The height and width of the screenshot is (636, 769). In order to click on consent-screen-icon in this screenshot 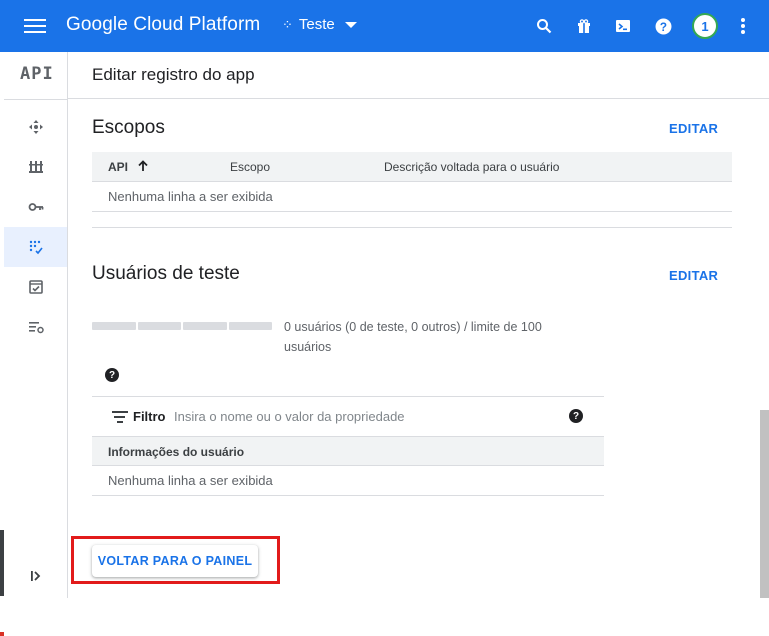, I will do `click(36, 247)`.